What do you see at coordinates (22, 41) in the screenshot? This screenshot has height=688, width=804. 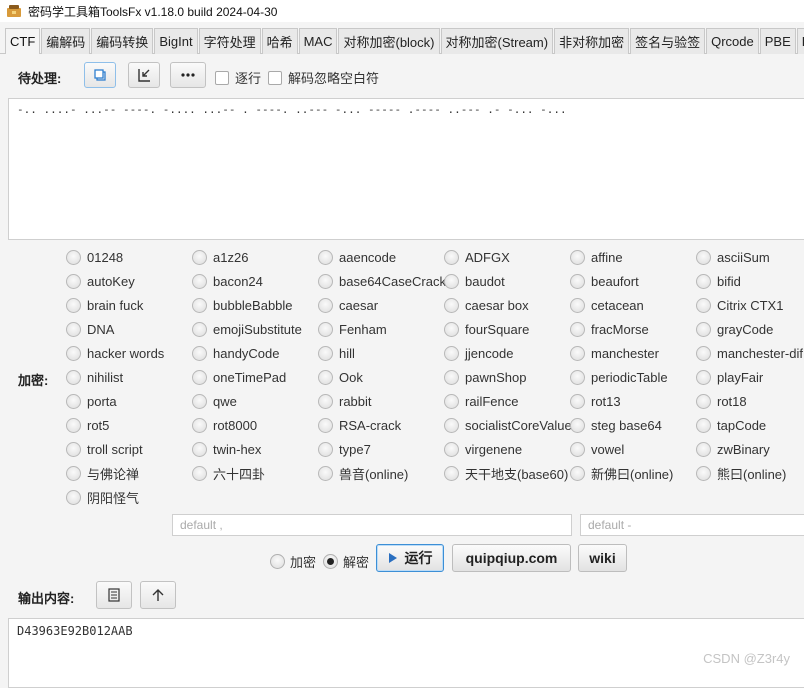 I see `tab-0: CTF` at bounding box center [22, 41].